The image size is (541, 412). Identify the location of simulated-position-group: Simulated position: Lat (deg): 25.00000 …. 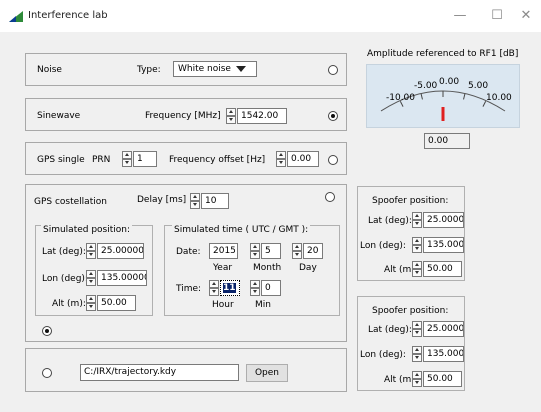
(94, 270).